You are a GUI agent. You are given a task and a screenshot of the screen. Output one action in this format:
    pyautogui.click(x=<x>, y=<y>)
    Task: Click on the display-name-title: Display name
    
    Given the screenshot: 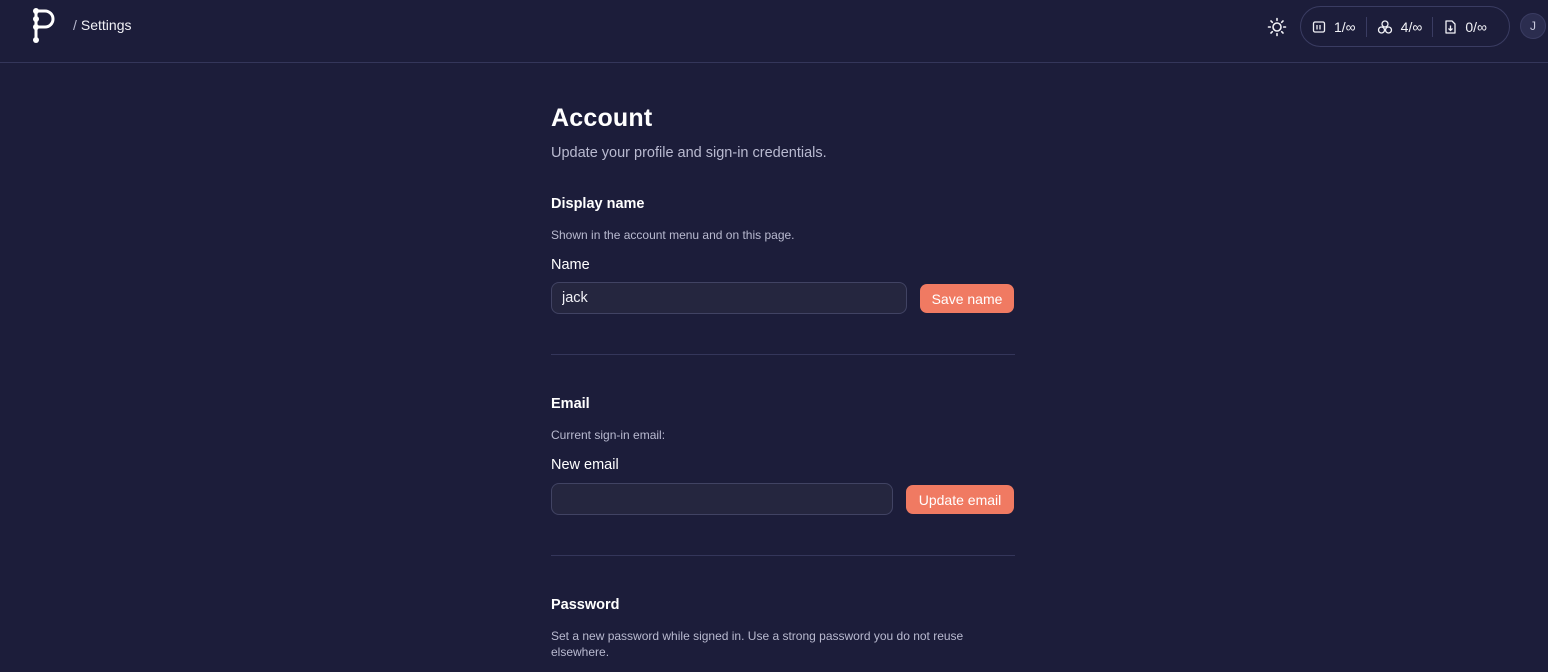 What is the action you would take?
    pyautogui.click(x=598, y=204)
    